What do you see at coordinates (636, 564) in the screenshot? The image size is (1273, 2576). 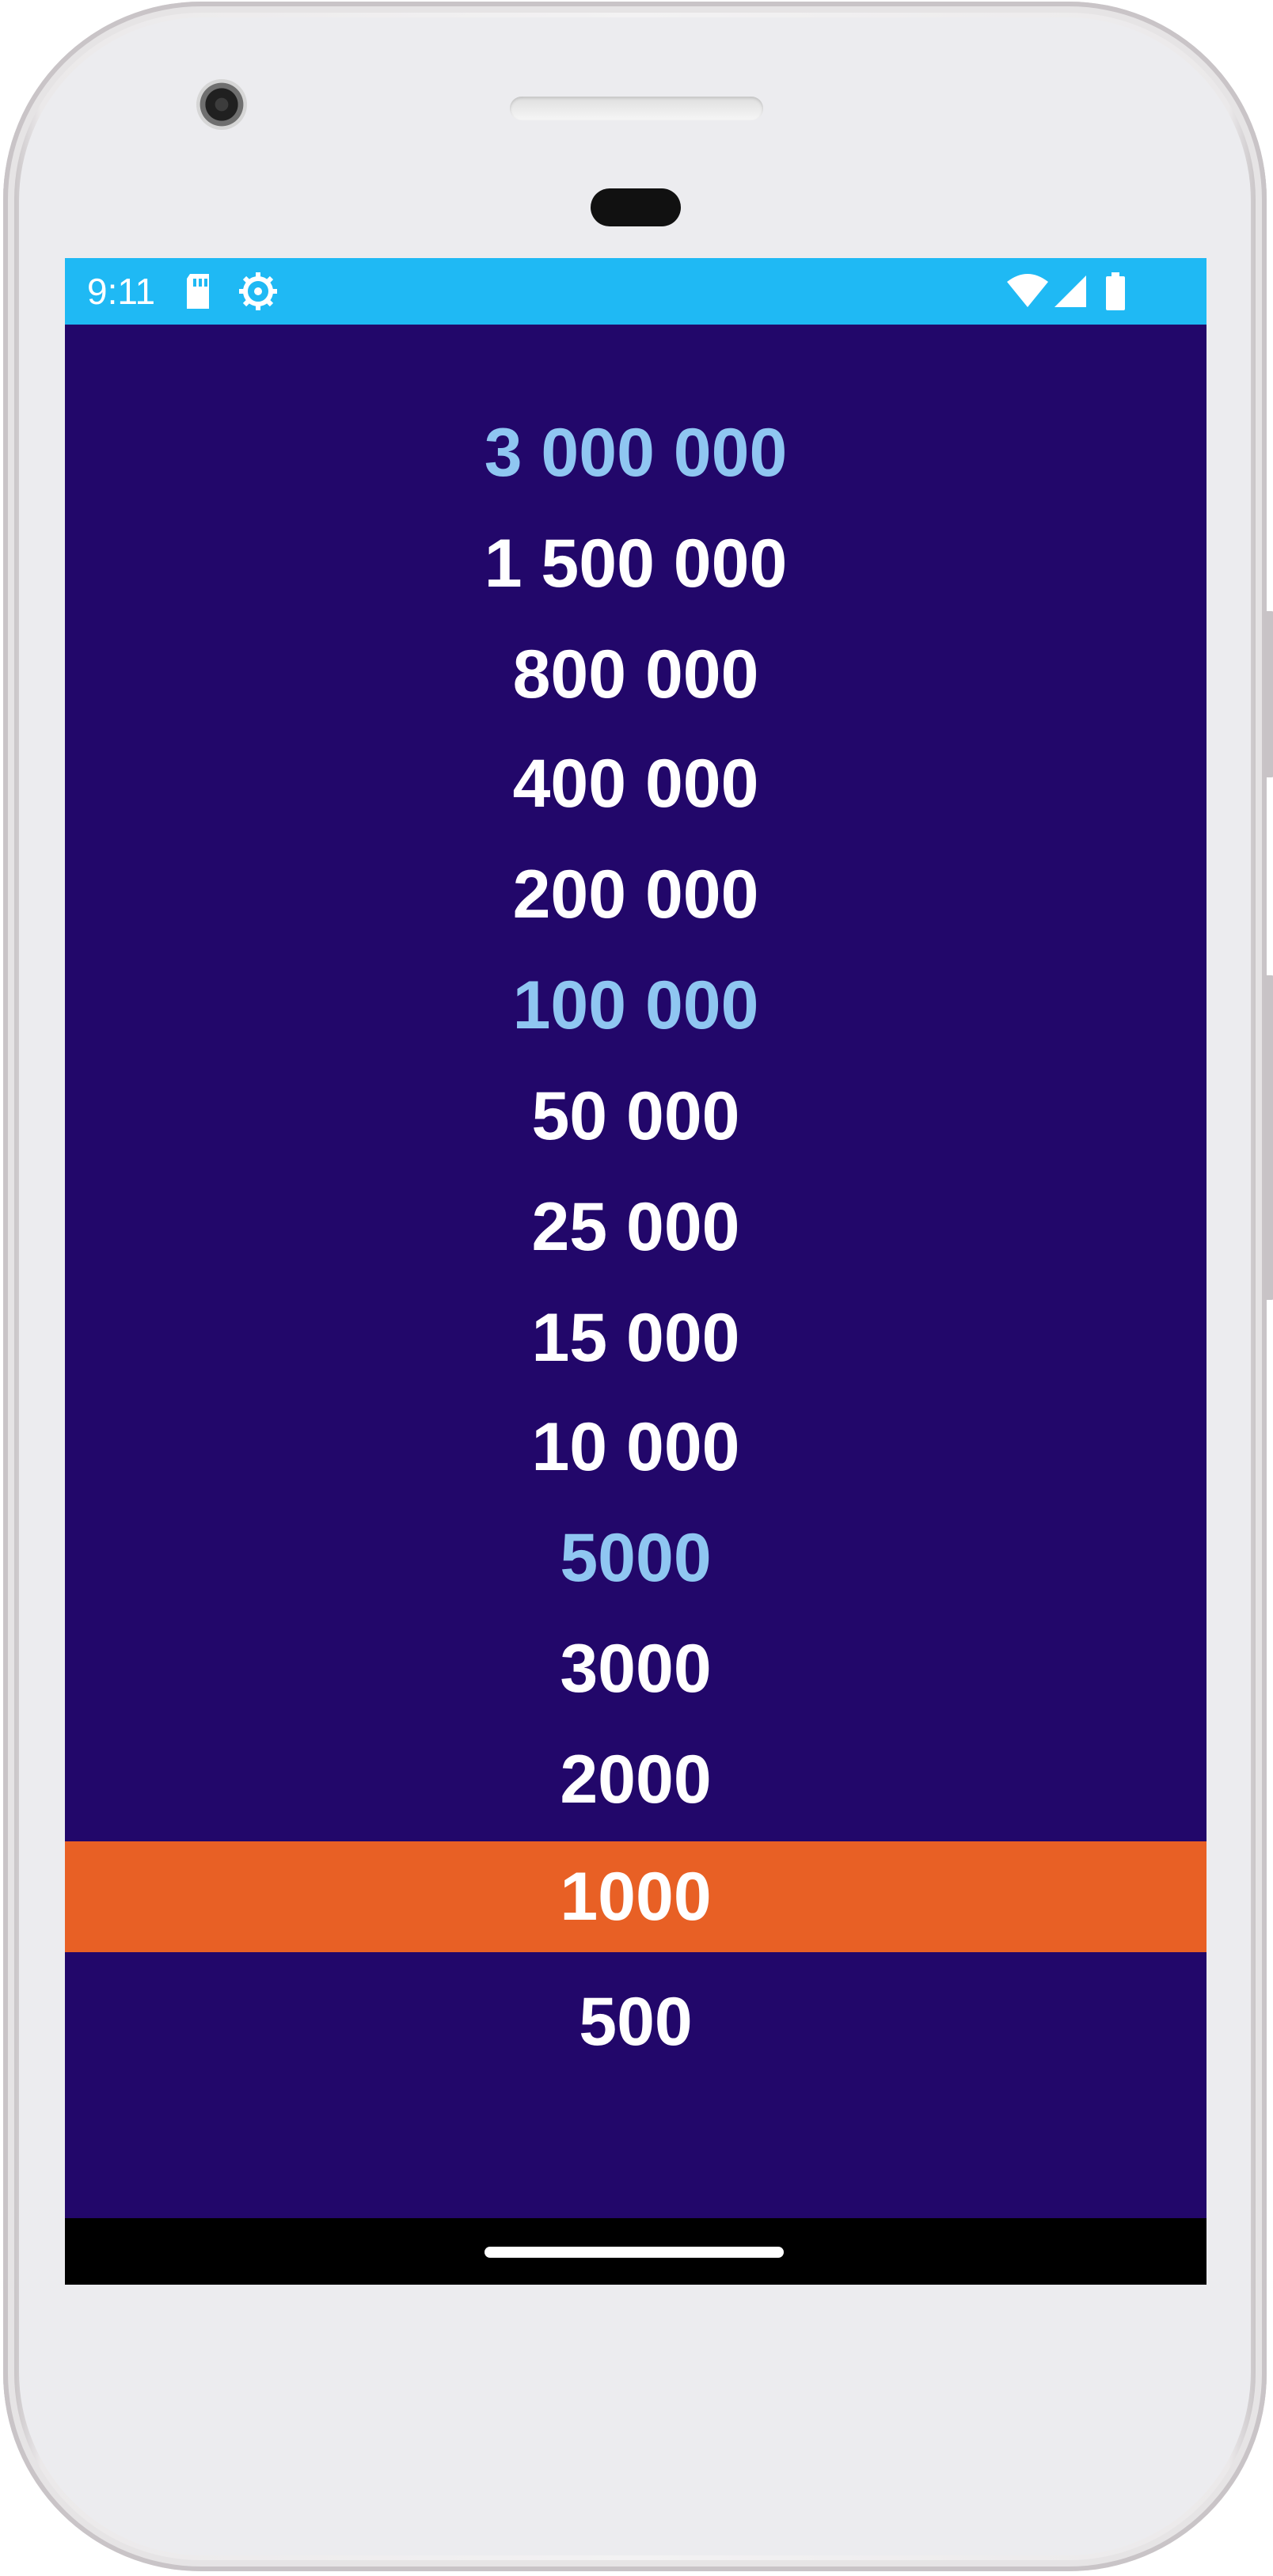 I see `prize-row: 1 500 000` at bounding box center [636, 564].